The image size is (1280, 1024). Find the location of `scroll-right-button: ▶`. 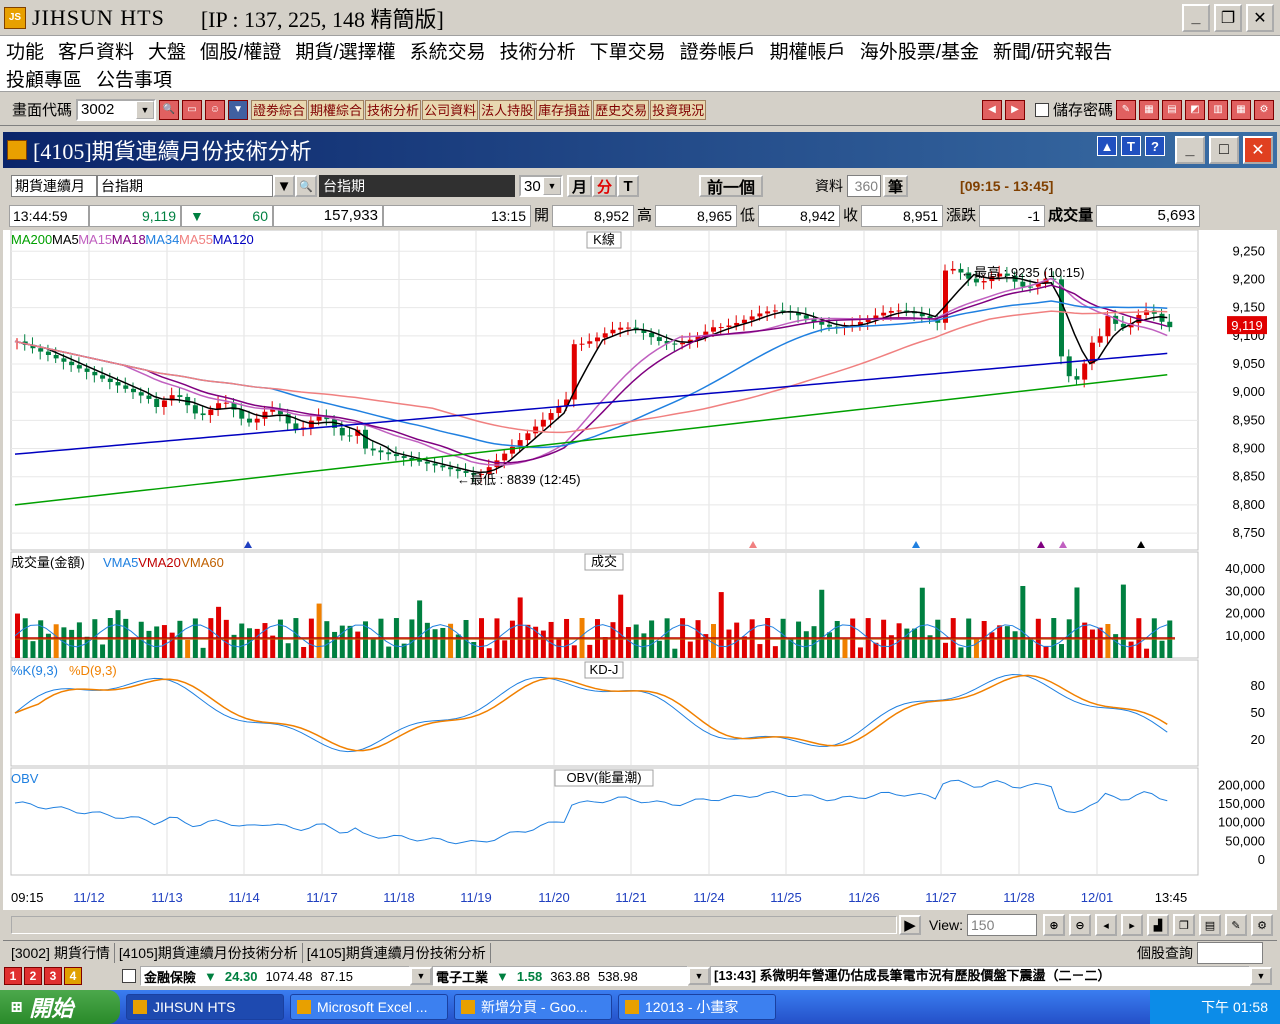

scroll-right-button: ▶ is located at coordinates (910, 925).